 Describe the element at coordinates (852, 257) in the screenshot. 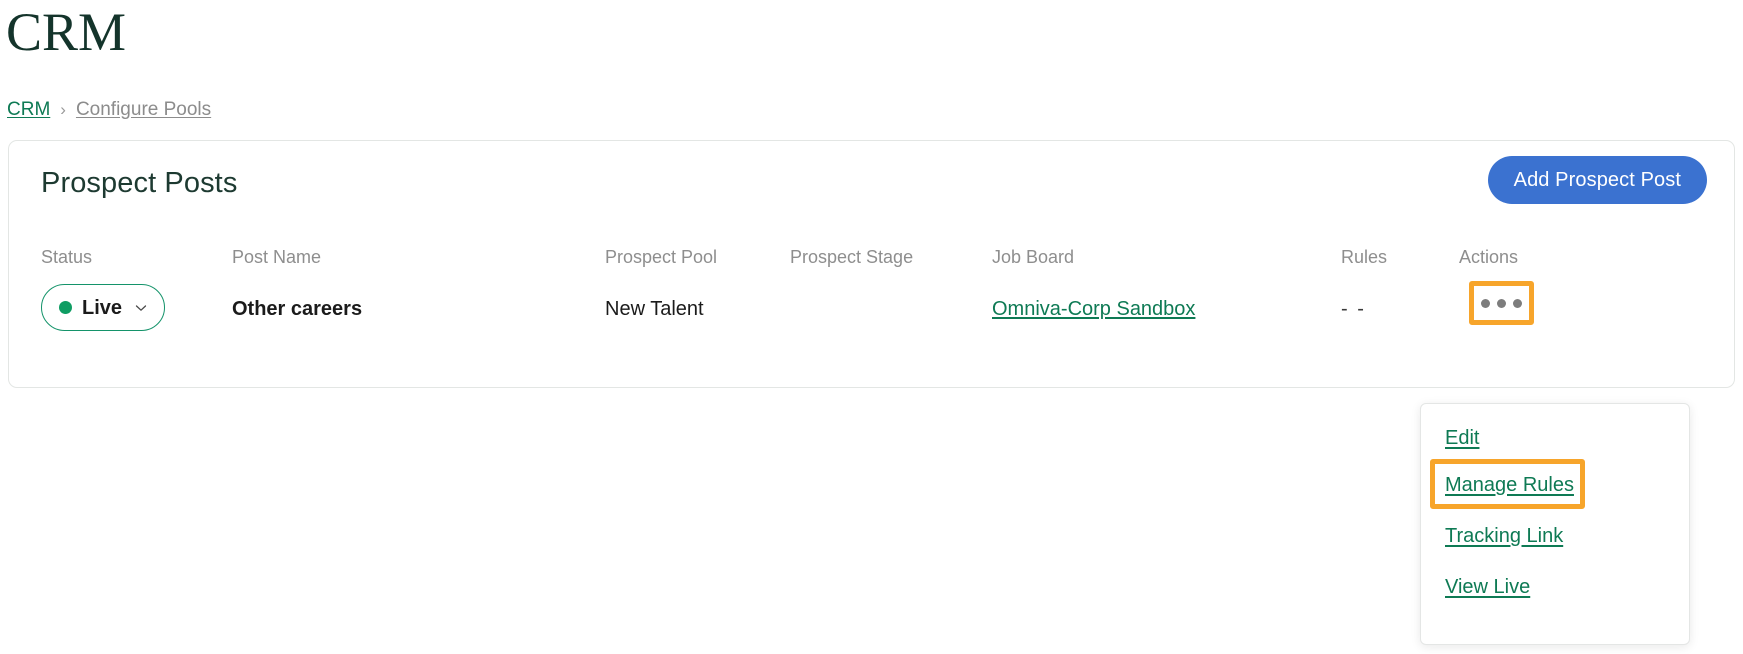

I see `column-header-prospect-stage: Prospect Stage` at that location.